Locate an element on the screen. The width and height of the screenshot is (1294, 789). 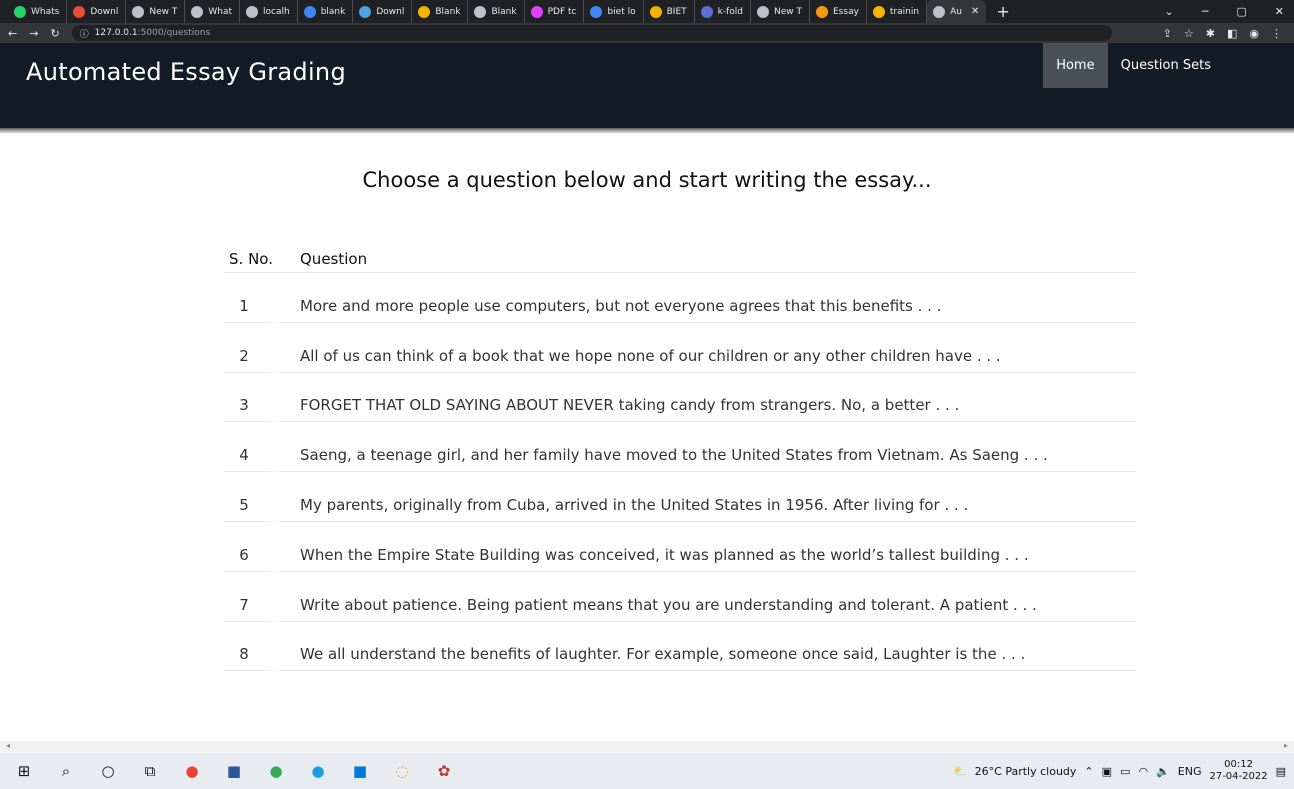
browser-tab: k-fold is located at coordinates (723, 11).